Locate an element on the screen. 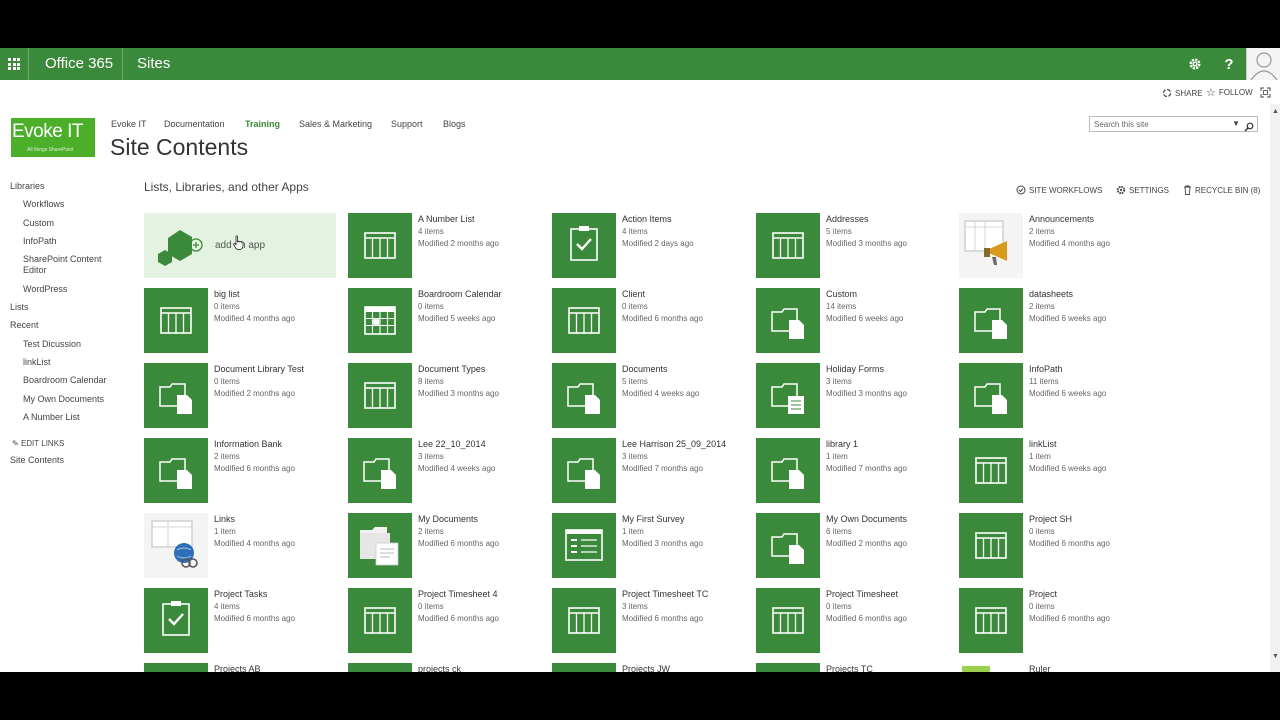  app-tile-title: Projects TC is located at coordinates (849, 668).